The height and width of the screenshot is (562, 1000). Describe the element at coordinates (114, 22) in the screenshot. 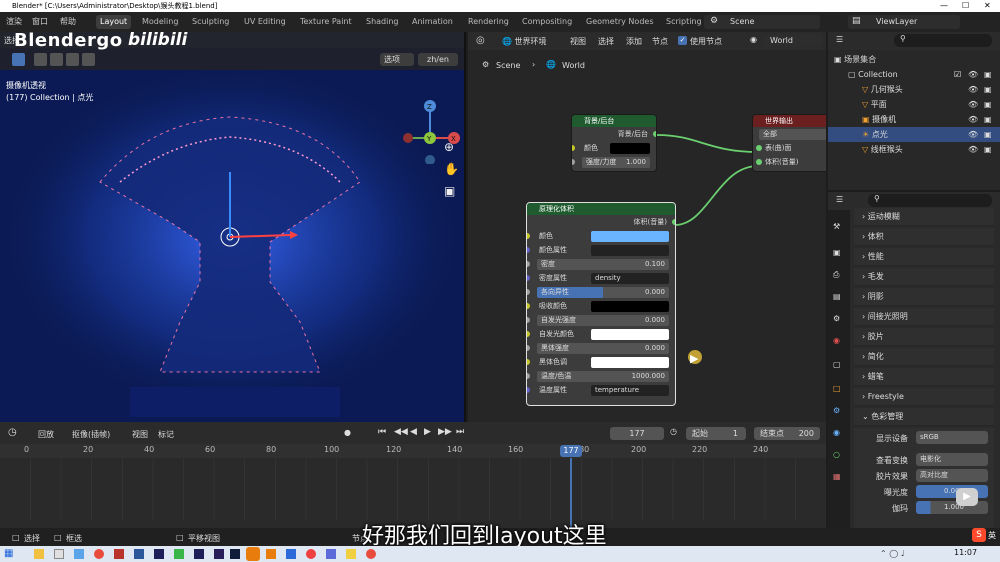

I see `workspace-tab-layout: Layout` at that location.